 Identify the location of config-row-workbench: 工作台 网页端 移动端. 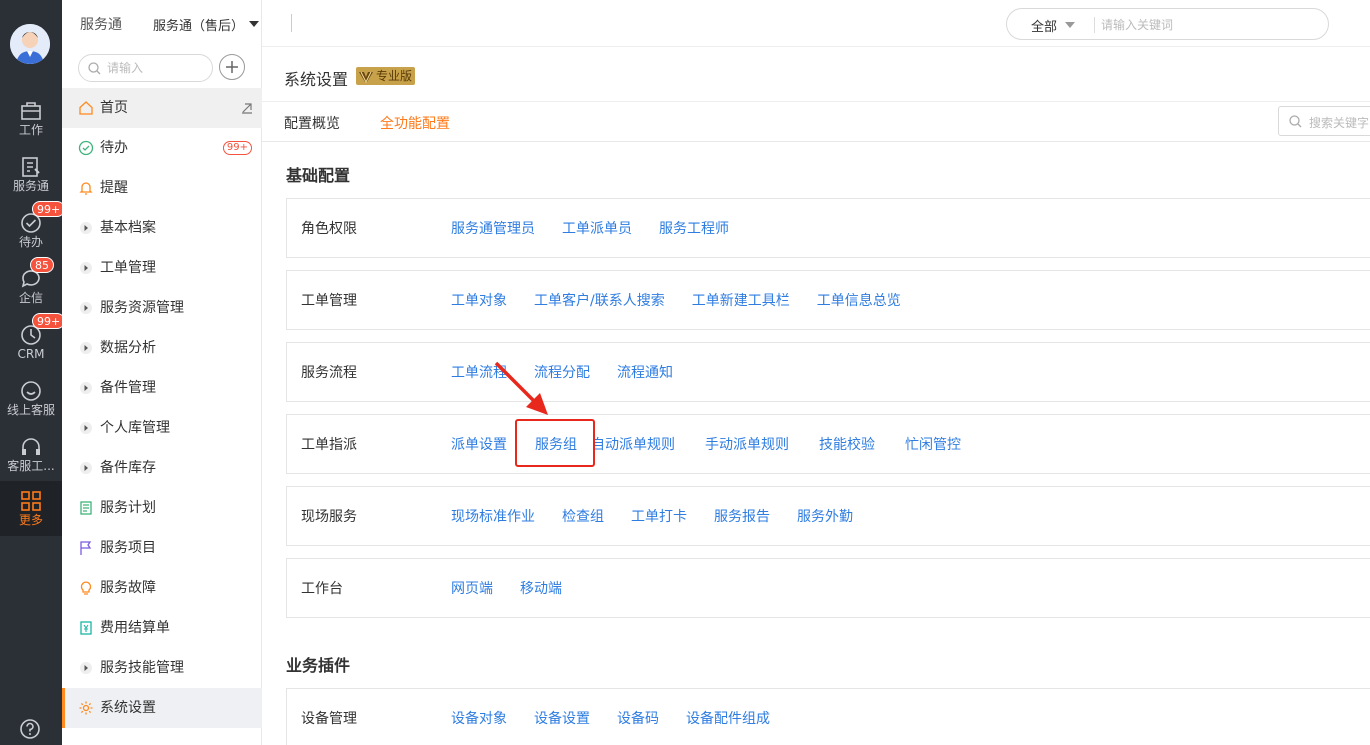
(828, 588).